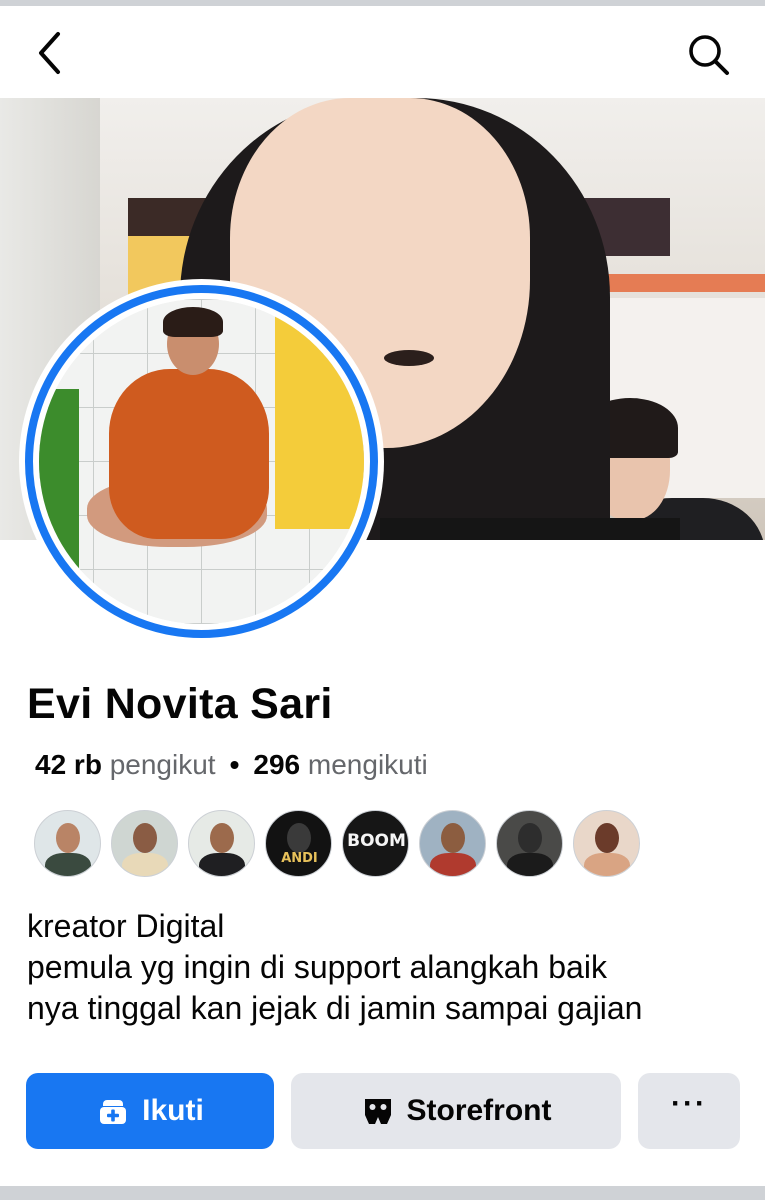 Image resolution: width=765 pixels, height=1200 pixels. I want to click on follow-button: Ikuti, so click(150, 1111).